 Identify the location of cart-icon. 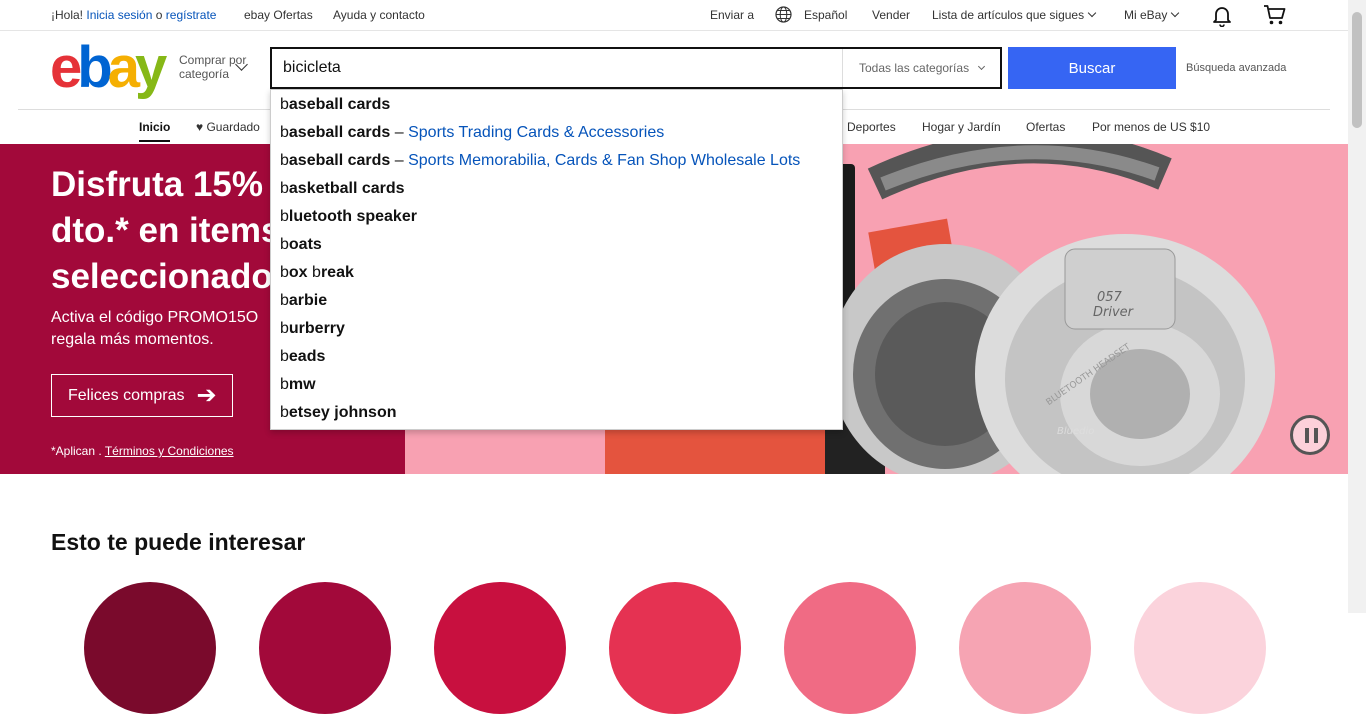
(1275, 16).